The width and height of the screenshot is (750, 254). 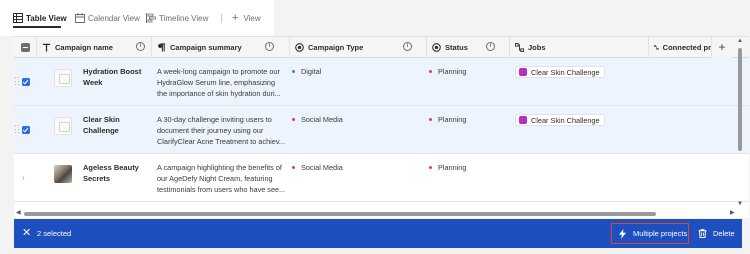 What do you see at coordinates (23, 177) in the screenshot?
I see `chevron-right-icon: ›` at bounding box center [23, 177].